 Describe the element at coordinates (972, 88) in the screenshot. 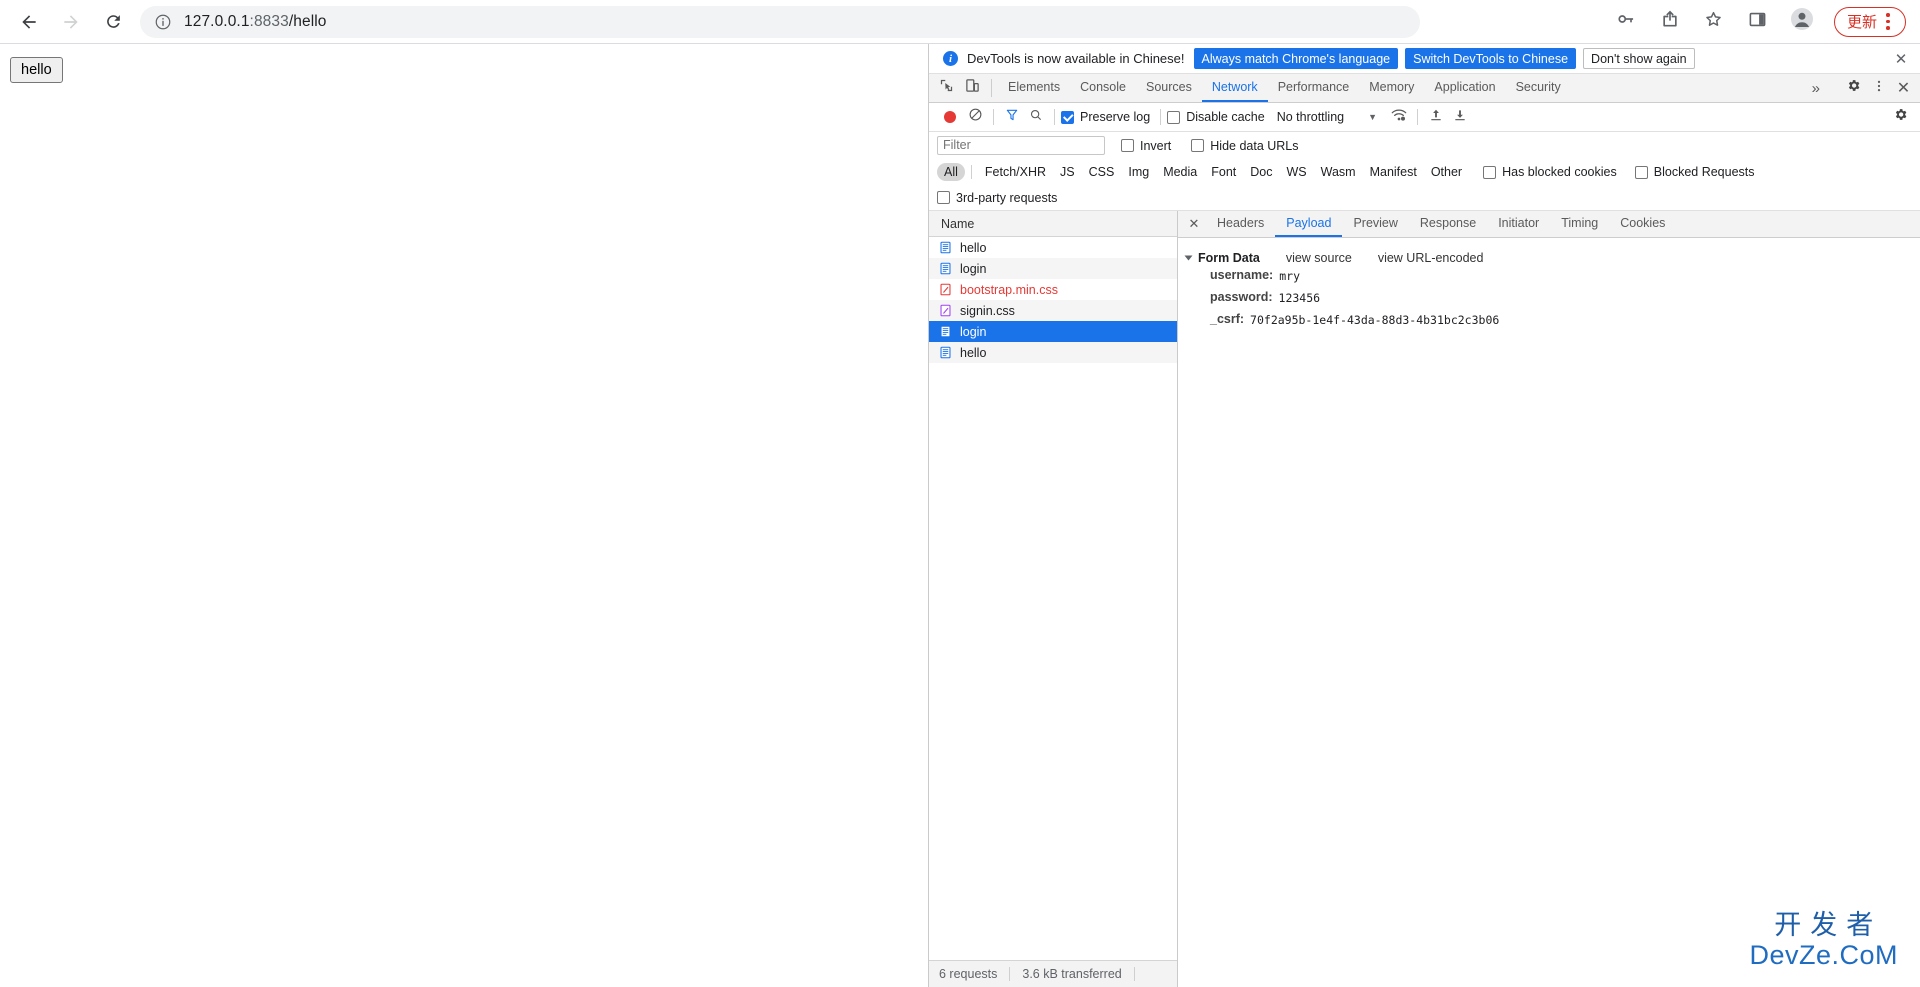

I see `device-toolbar-button` at that location.